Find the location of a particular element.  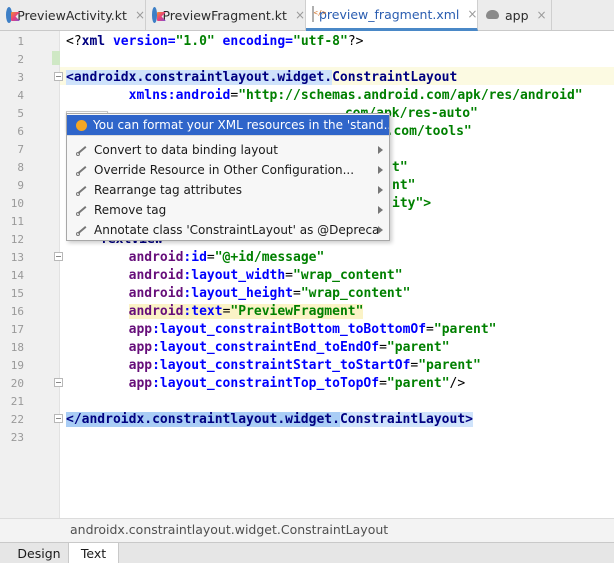

code-line-13: android:id="@+id/message" is located at coordinates (195, 258).